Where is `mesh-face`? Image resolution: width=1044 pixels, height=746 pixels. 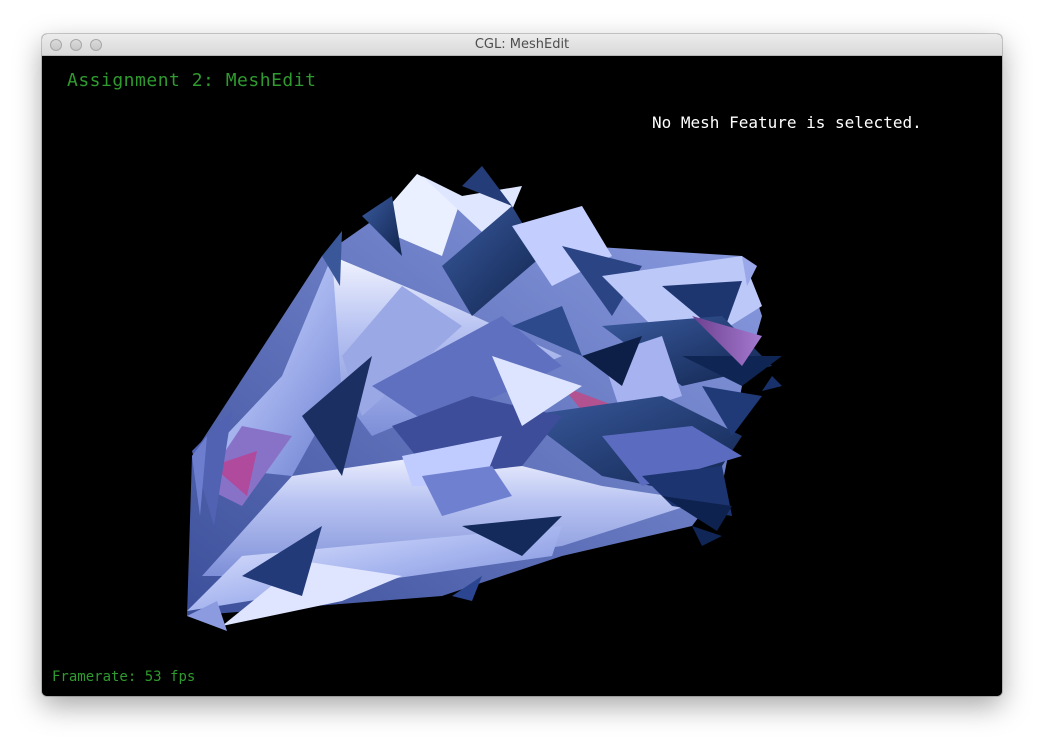
mesh-face is located at coordinates (772, 383).